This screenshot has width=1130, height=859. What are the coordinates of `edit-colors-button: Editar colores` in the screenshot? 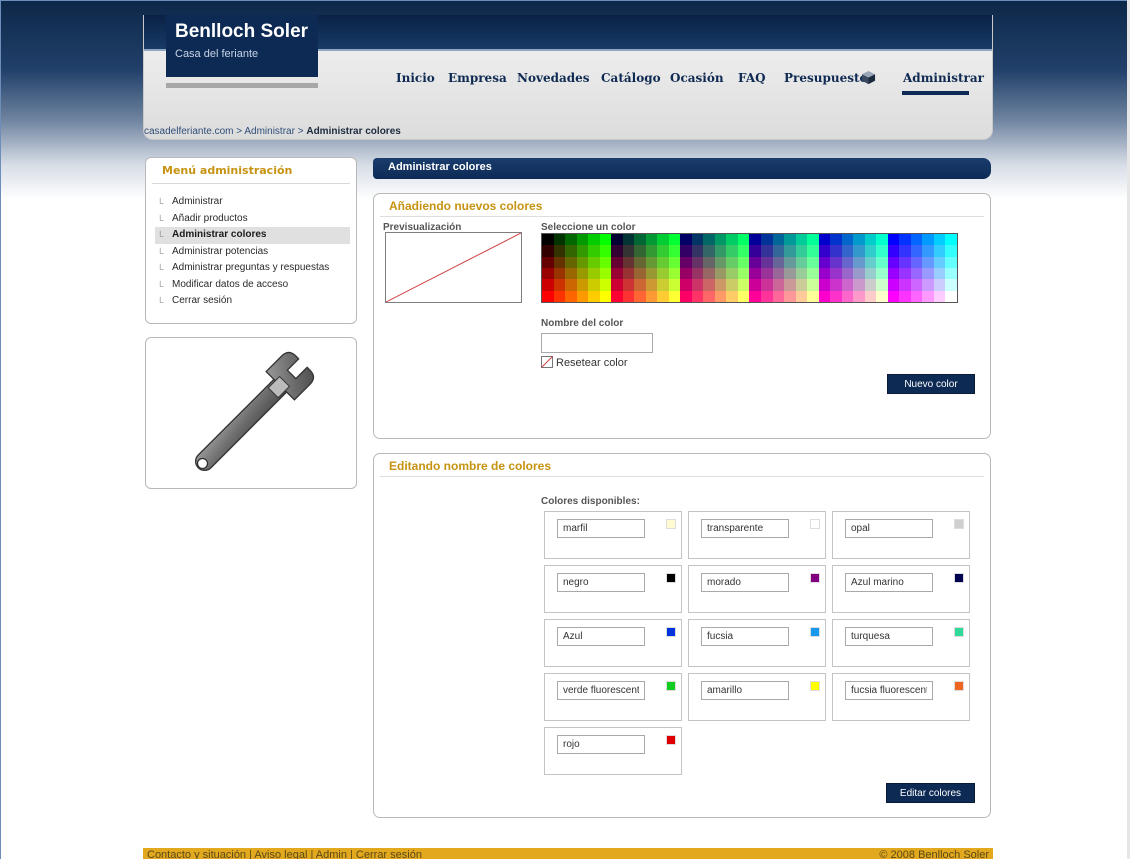 It's located at (930, 793).